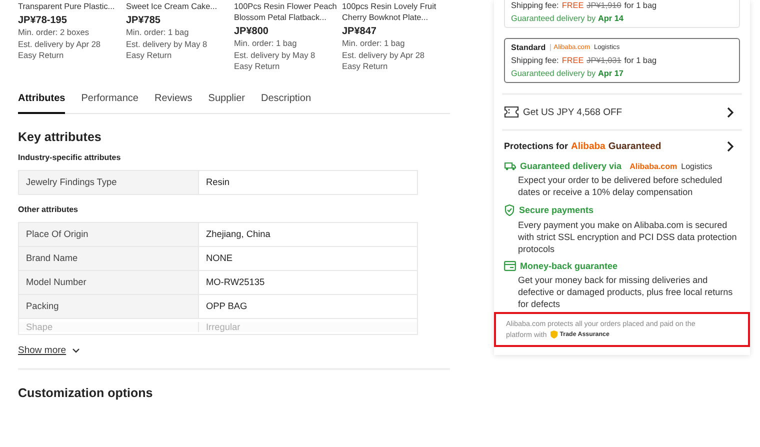  I want to click on table-cell: Model Number, so click(109, 282).